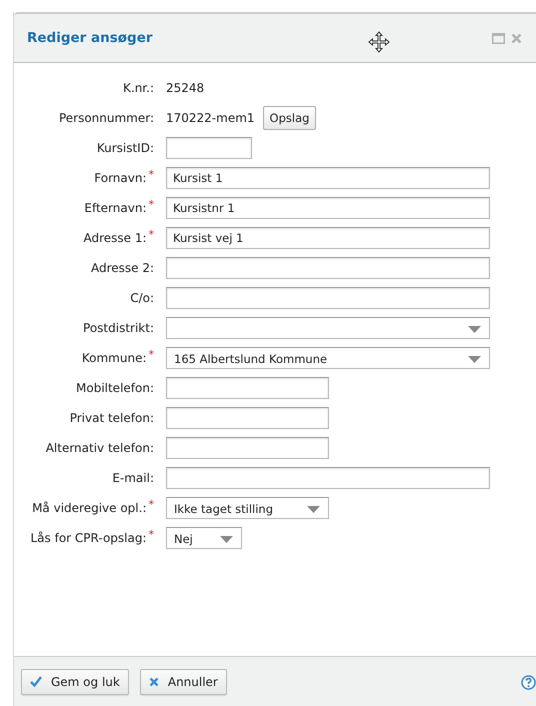 The height and width of the screenshot is (706, 536). Describe the element at coordinates (328, 208) in the screenshot. I see `text-field: Kursistnr 1` at that location.